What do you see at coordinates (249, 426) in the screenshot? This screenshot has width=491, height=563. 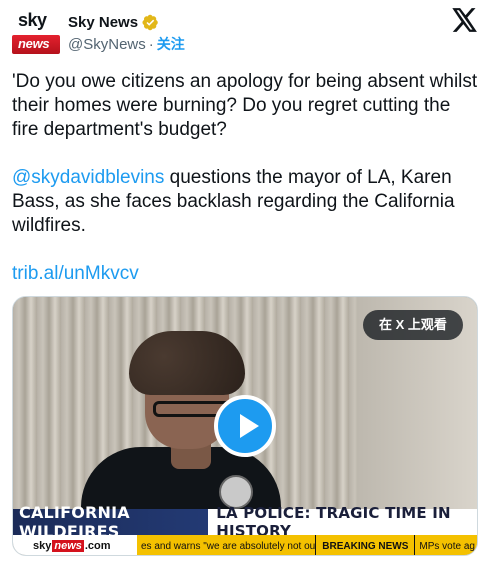 I see `play-icon` at bounding box center [249, 426].